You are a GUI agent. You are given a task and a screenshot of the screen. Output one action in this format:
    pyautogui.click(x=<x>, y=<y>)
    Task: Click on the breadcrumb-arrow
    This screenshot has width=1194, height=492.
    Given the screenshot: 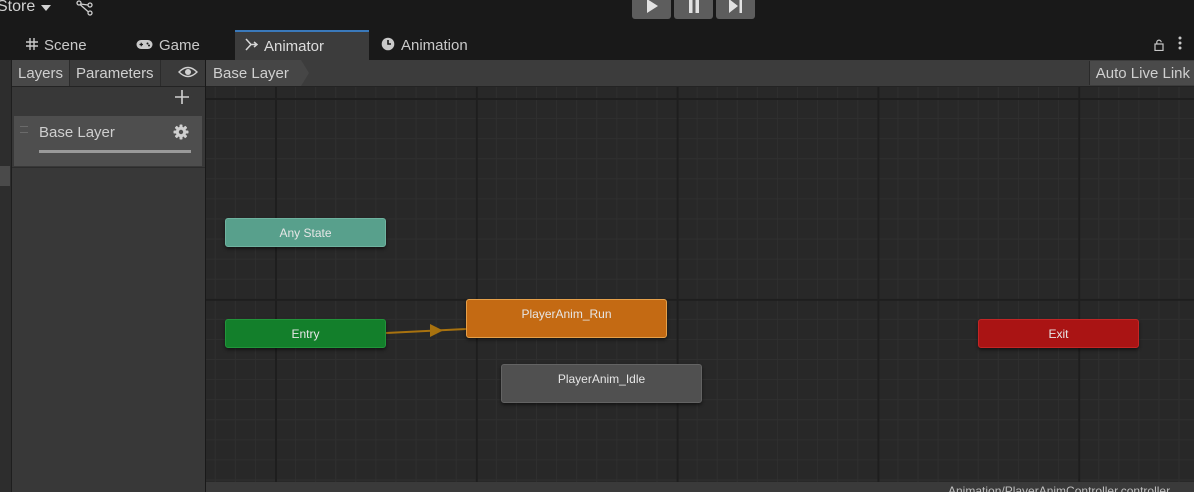 What is the action you would take?
    pyautogui.click(x=305, y=73)
    